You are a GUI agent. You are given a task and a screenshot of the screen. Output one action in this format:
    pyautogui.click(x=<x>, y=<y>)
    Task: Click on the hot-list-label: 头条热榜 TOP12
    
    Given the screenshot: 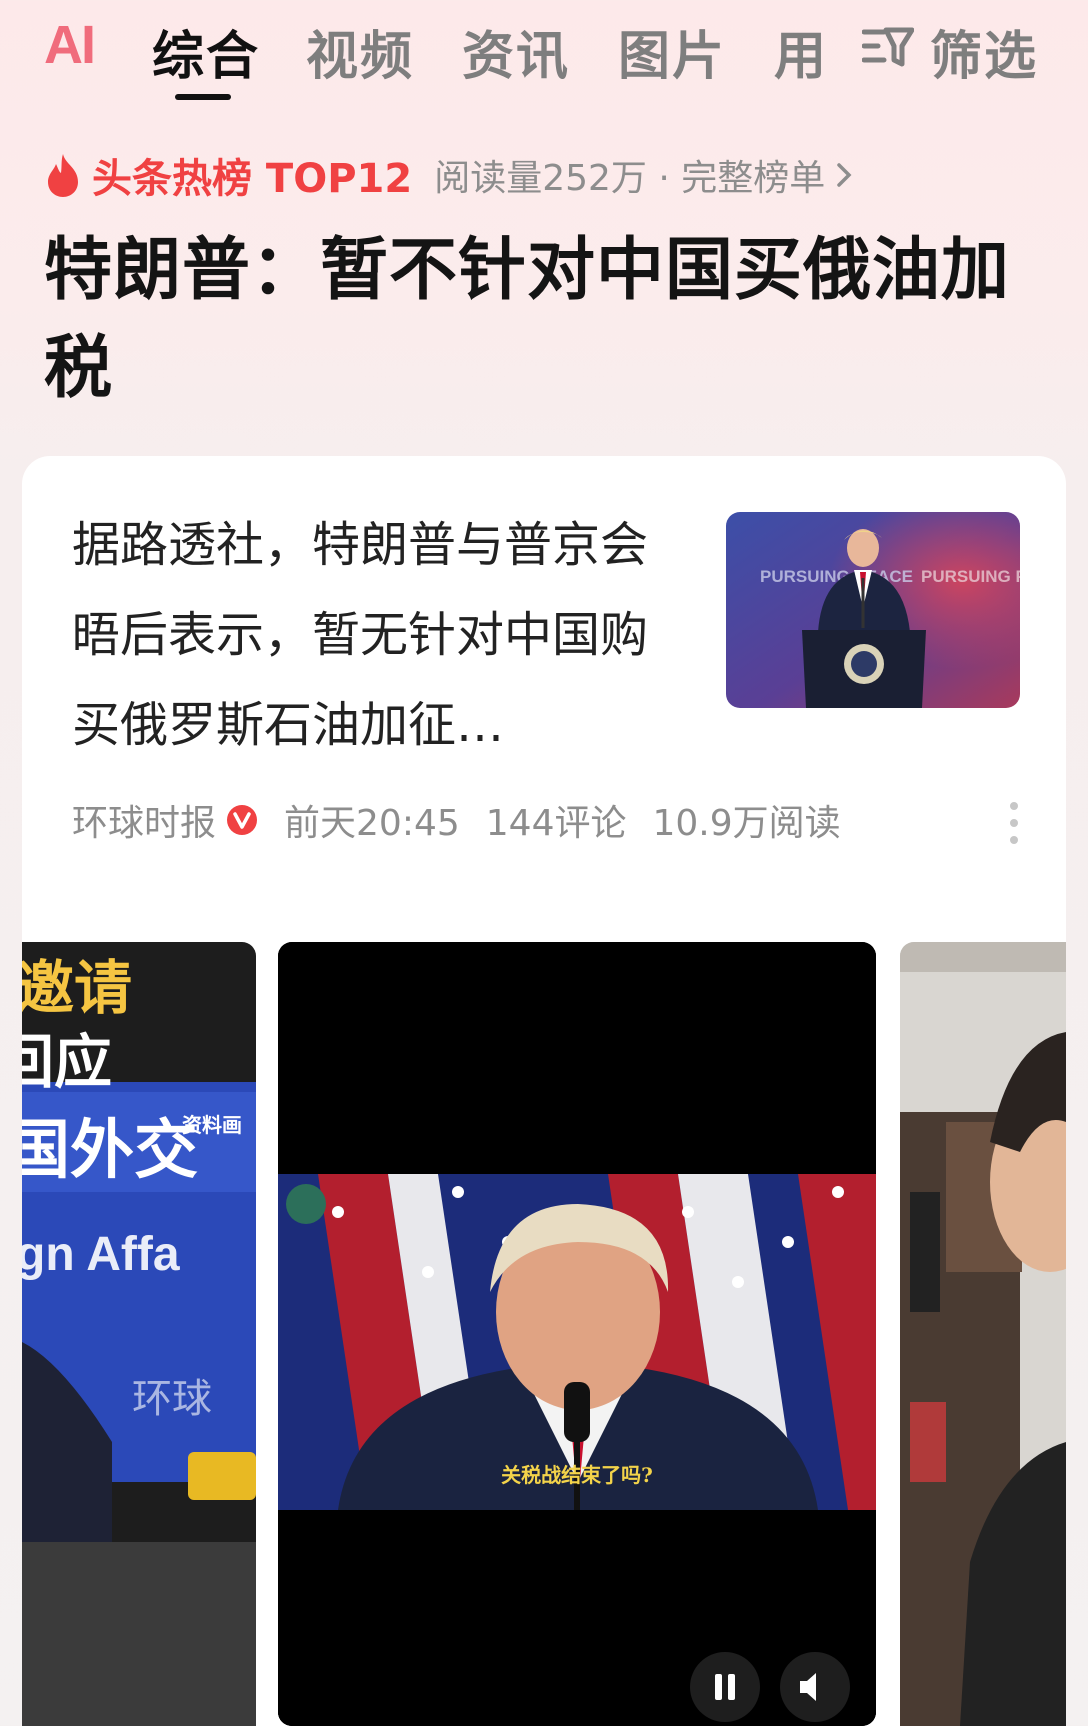 What is the action you would take?
    pyautogui.click(x=252, y=179)
    